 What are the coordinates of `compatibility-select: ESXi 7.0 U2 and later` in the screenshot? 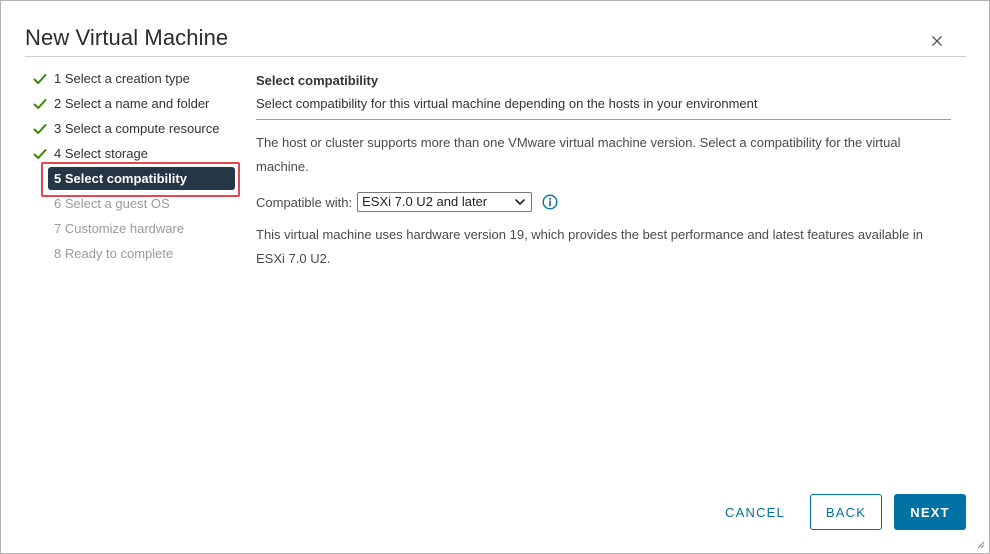 It's located at (445, 202).